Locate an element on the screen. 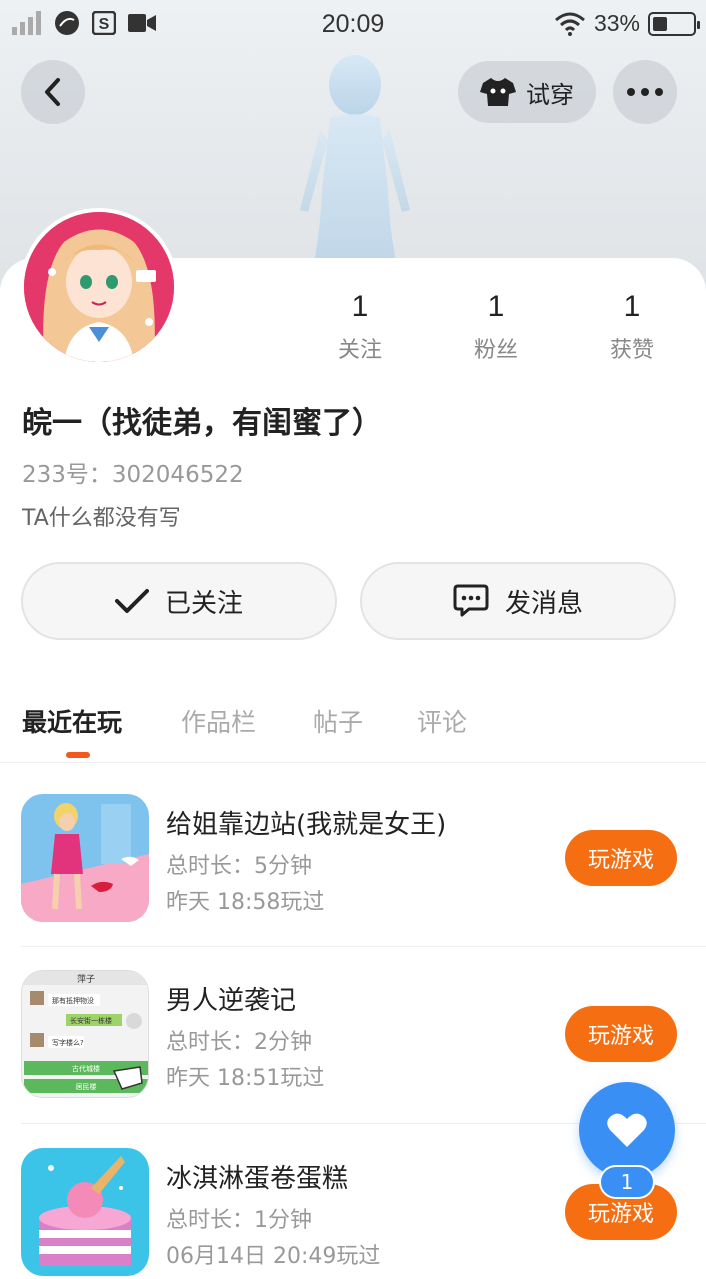 This screenshot has height=1279, width=706. check-icon is located at coordinates (131, 601).